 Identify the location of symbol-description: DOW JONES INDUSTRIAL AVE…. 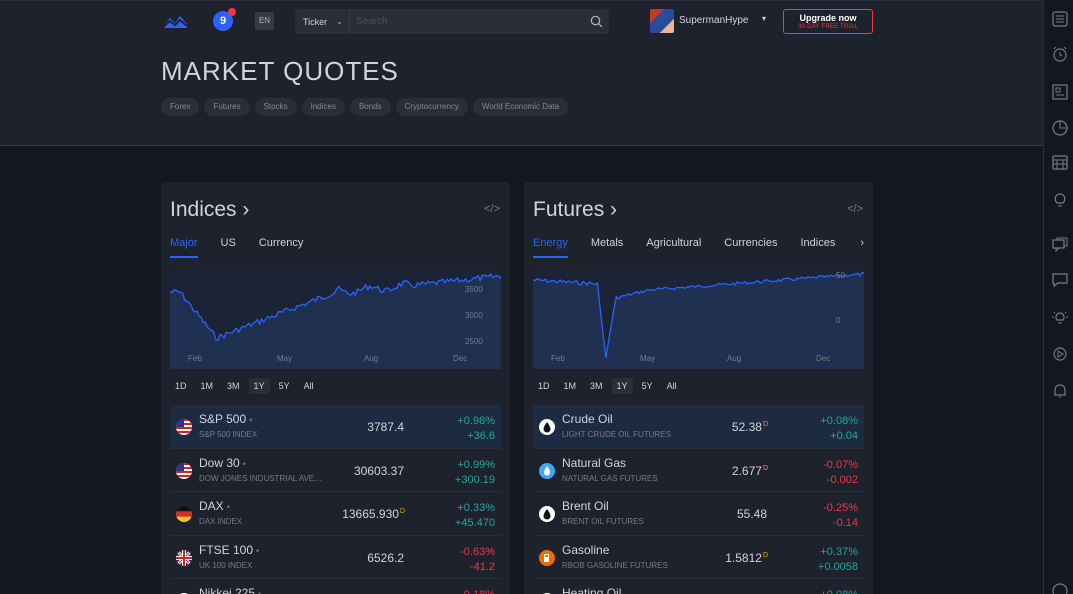
(261, 478).